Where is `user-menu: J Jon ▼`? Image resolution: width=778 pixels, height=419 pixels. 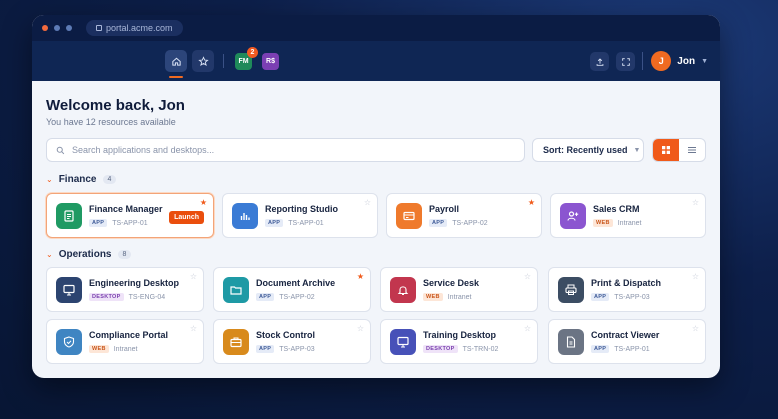 user-menu: J Jon ▼ is located at coordinates (679, 61).